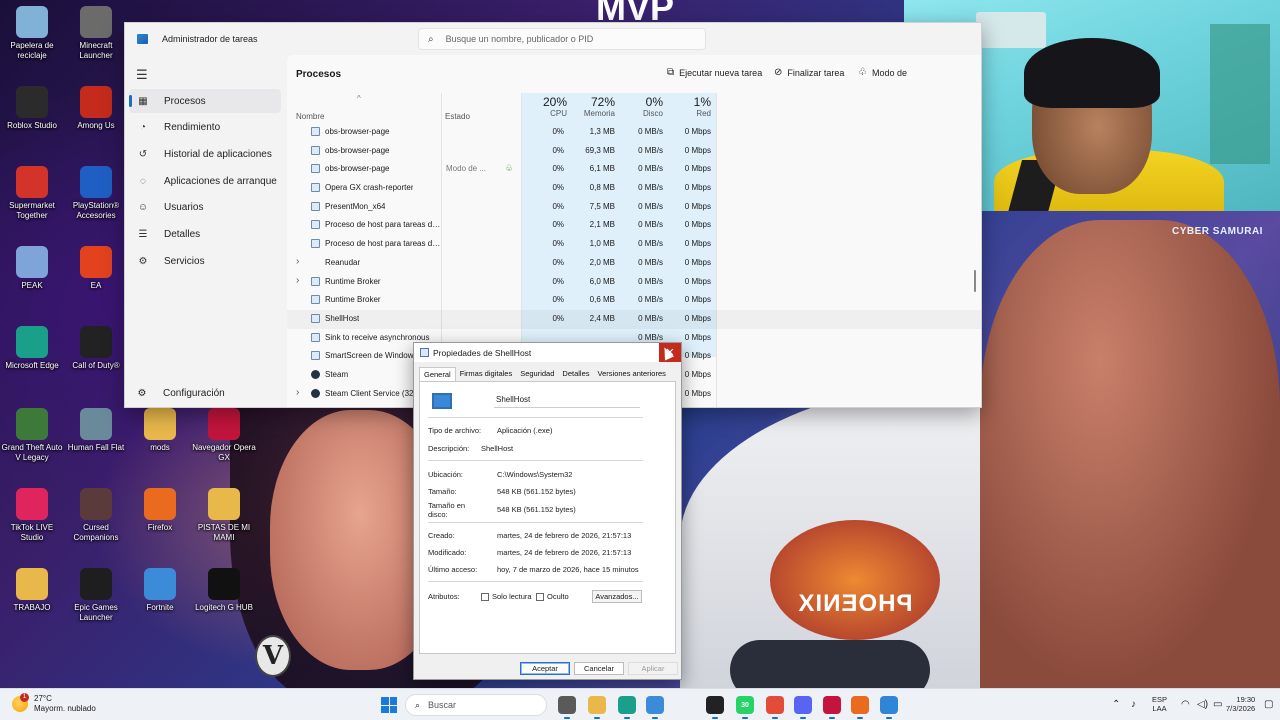 This screenshot has height=720, width=1280. What do you see at coordinates (506, 596) in the screenshot?
I see `readonly-checkbox: Solo lectura` at bounding box center [506, 596].